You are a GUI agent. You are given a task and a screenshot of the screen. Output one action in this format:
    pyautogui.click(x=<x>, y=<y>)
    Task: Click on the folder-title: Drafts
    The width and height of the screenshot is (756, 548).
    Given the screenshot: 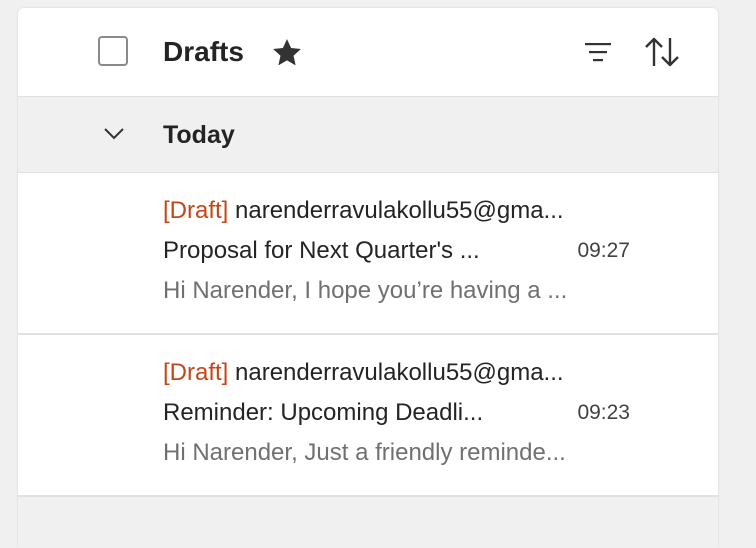 What is the action you would take?
    pyautogui.click(x=203, y=51)
    